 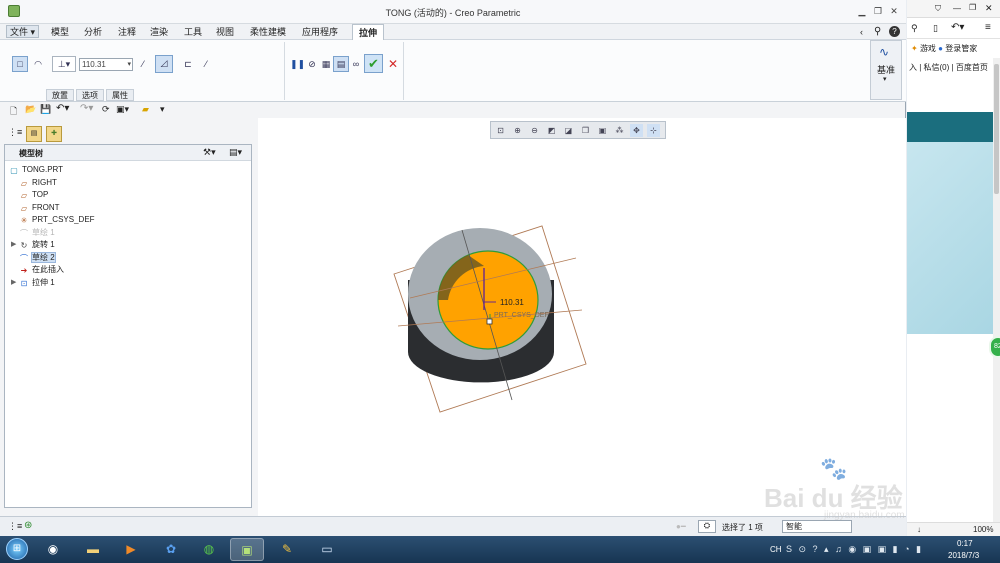 What do you see at coordinates (38, 64) in the screenshot?
I see `surface-extrude-icon: ◠` at bounding box center [38, 64].